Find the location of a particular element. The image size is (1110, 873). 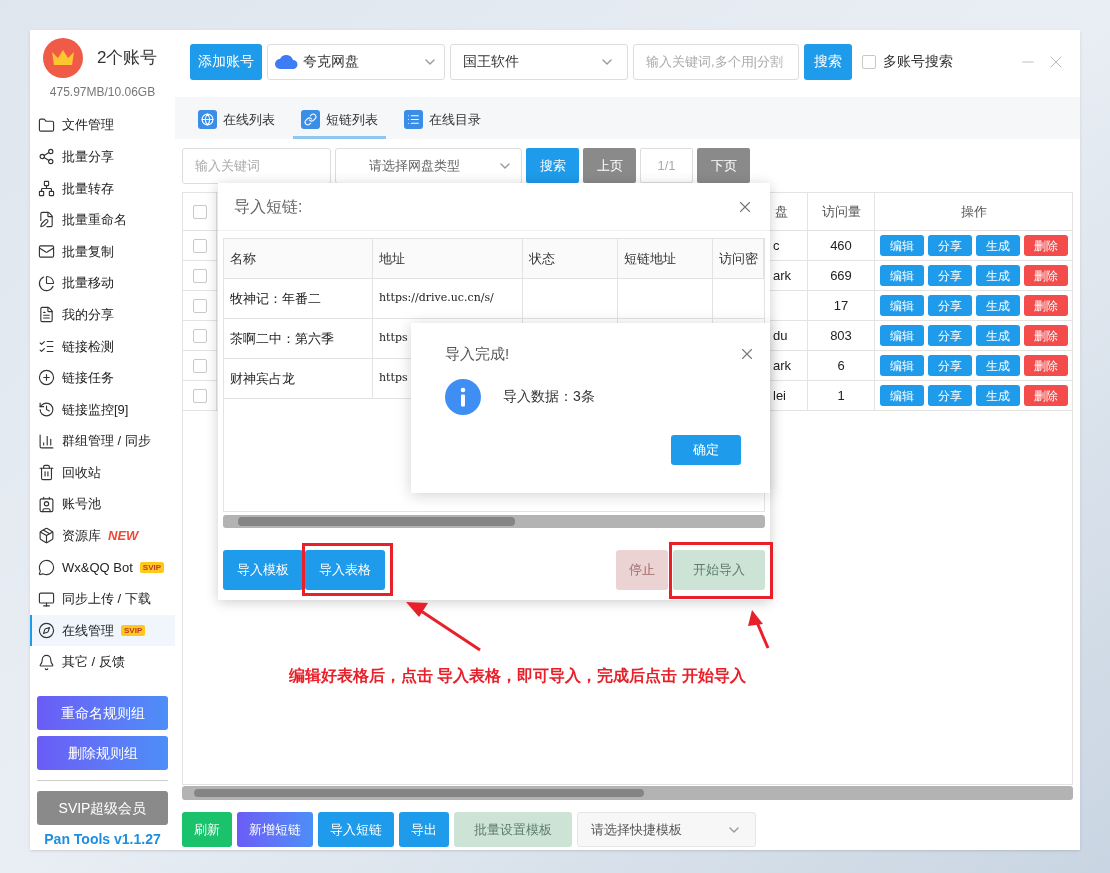

svip-badge: SVIP is located at coordinates (133, 631).